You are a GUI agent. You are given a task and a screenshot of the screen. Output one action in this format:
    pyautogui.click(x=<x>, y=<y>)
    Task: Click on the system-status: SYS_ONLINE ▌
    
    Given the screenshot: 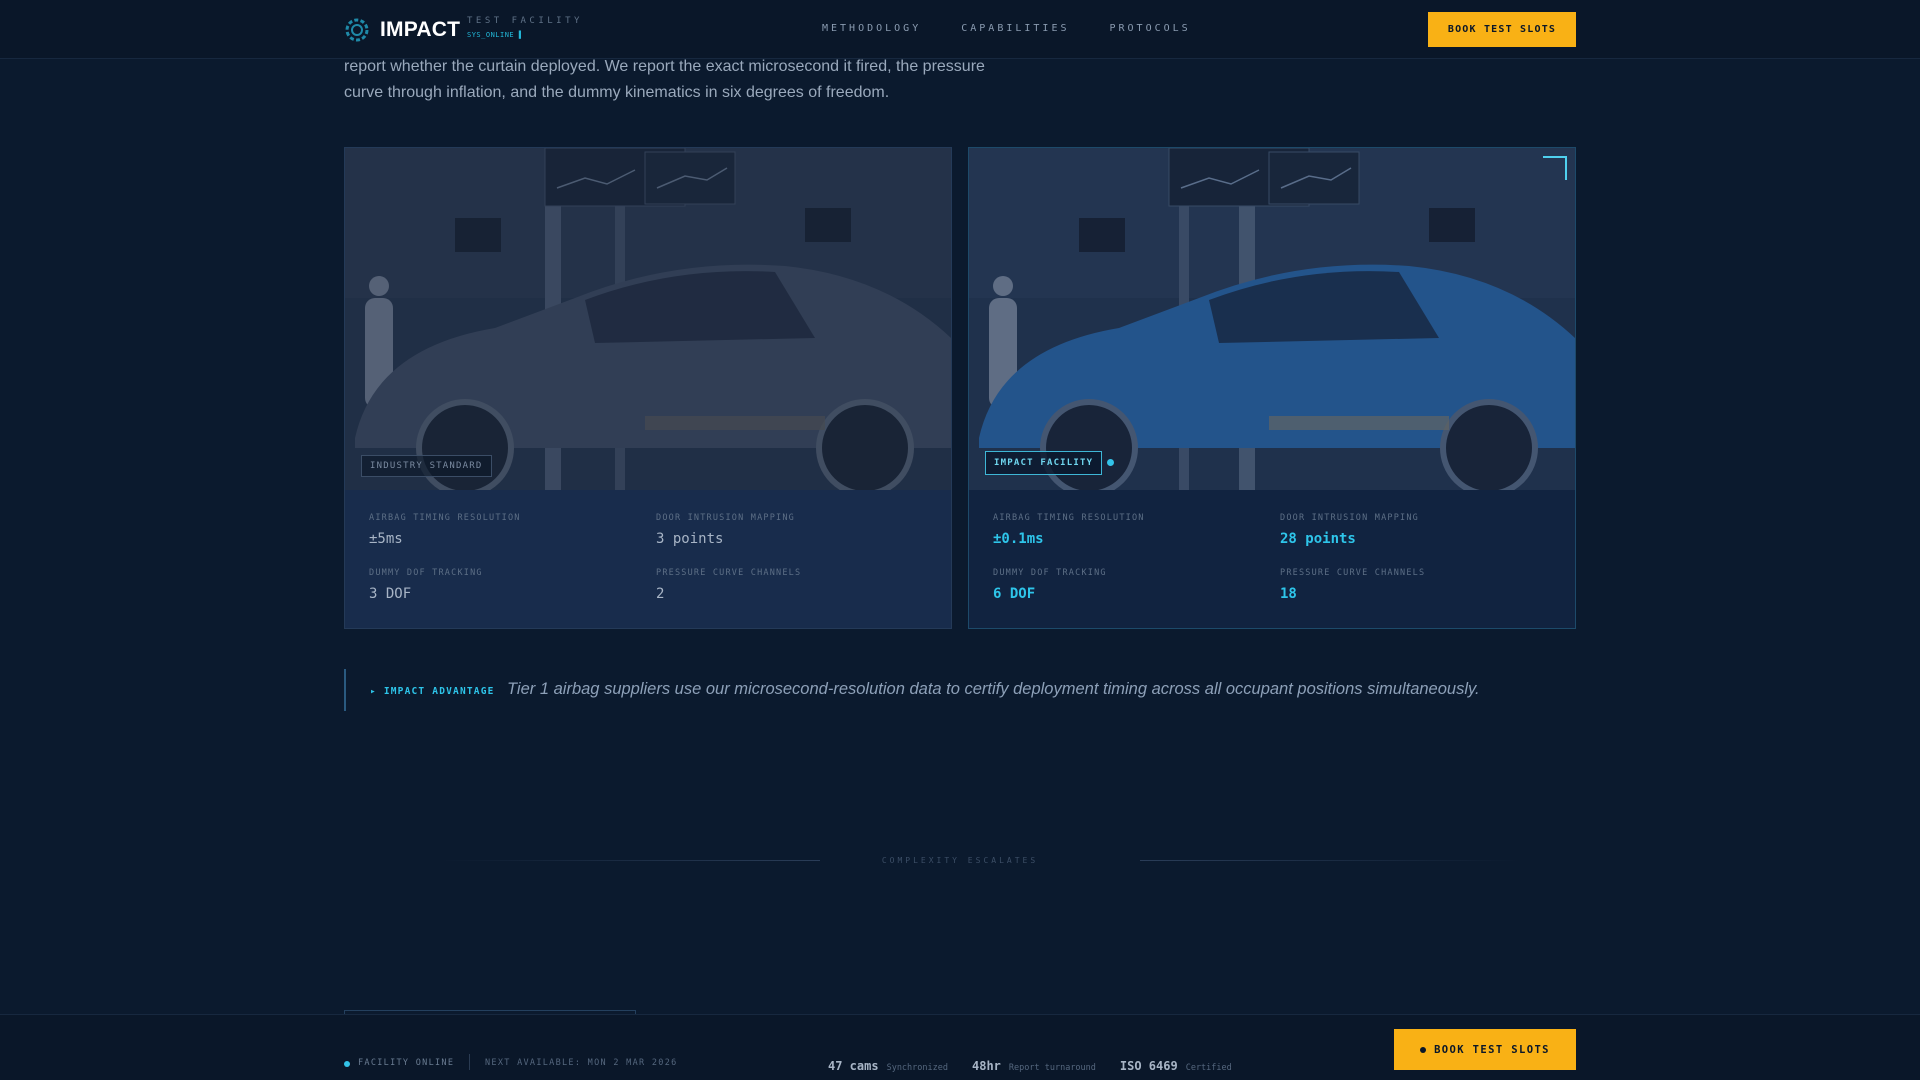 What is the action you would take?
    pyautogui.click(x=495, y=35)
    